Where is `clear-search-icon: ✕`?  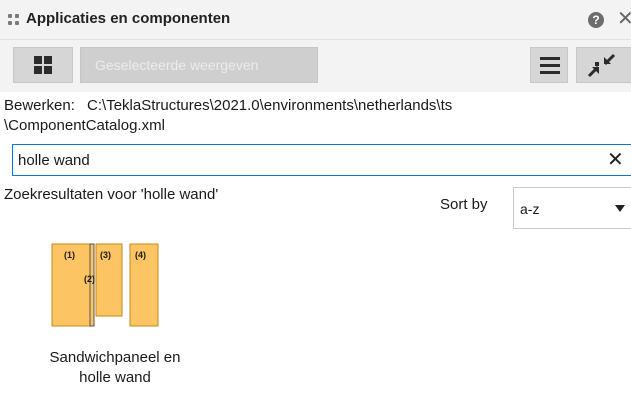 clear-search-icon: ✕ is located at coordinates (615, 160).